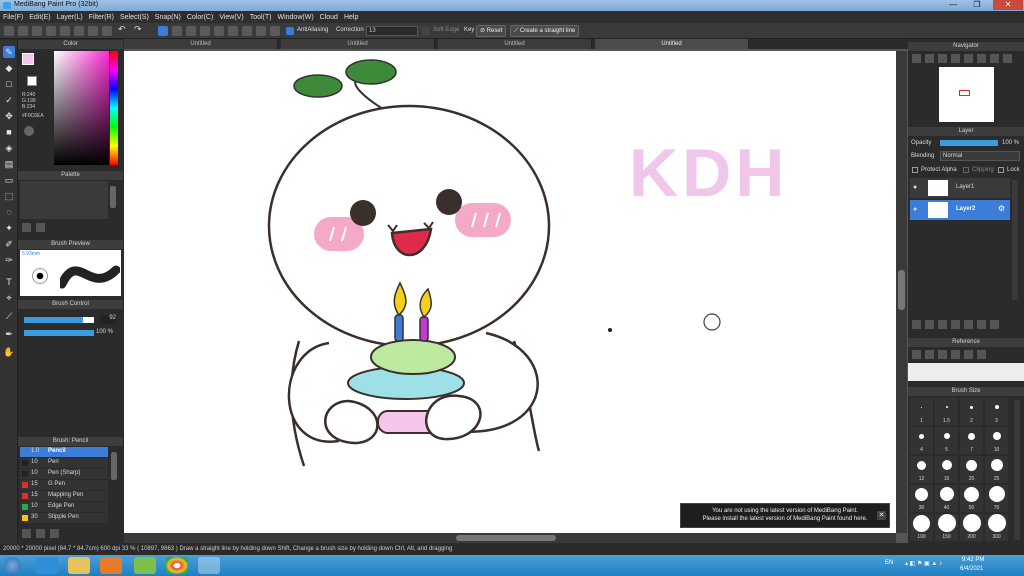 The image size is (1024, 576). Describe the element at coordinates (971, 527) in the screenshot. I see `brush-size-cell: 200` at that location.